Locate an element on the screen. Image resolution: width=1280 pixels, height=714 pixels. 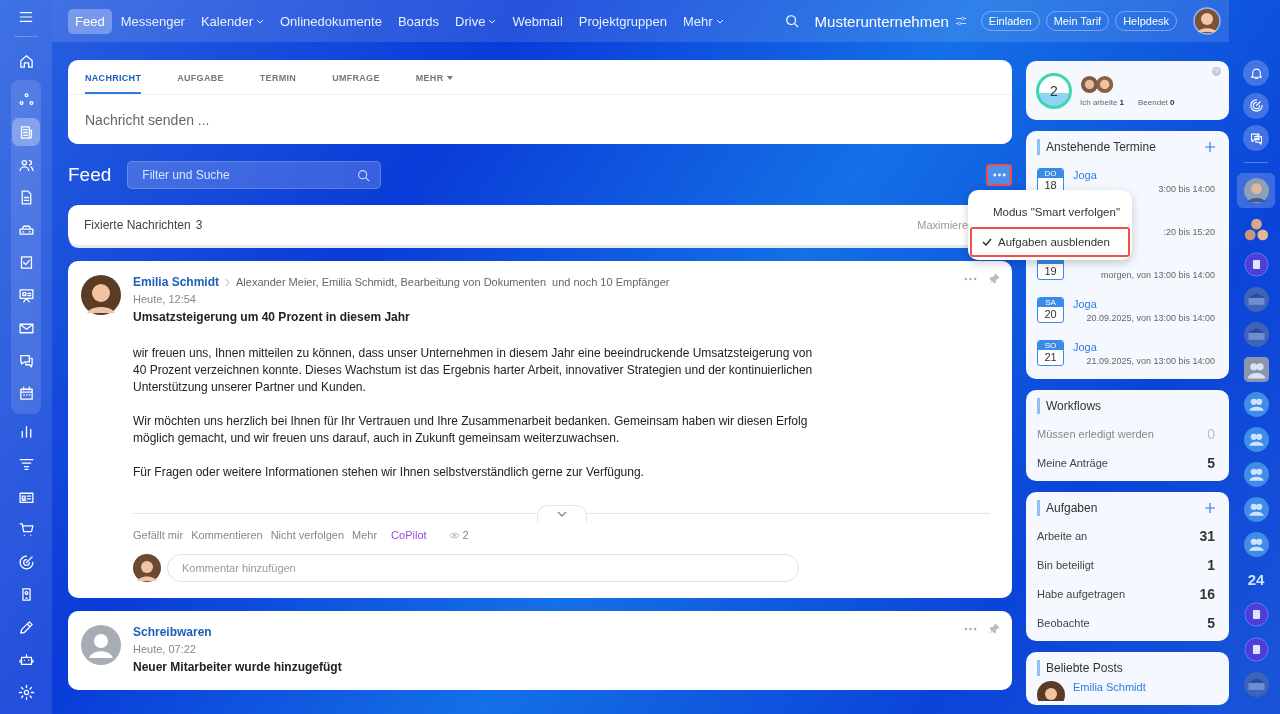
task-stat: Beendet 0 is located at coordinates (1156, 102).